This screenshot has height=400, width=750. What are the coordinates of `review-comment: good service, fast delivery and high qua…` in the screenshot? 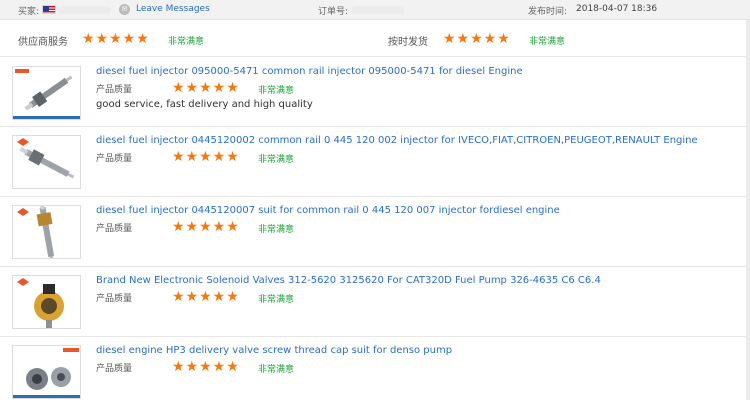 It's located at (204, 104).